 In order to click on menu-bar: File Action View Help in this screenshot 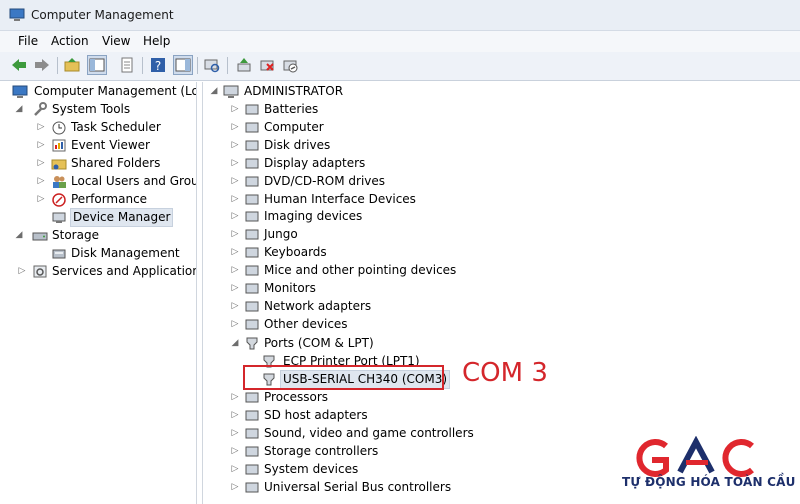, I will do `click(400, 41)`.